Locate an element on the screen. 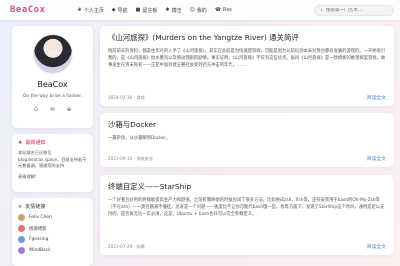 This screenshot has height=266, width=400. profile-card: BeaCox On the way to be a hacker. ⊙ ✉ ⊕ is located at coordinates (52, 77).